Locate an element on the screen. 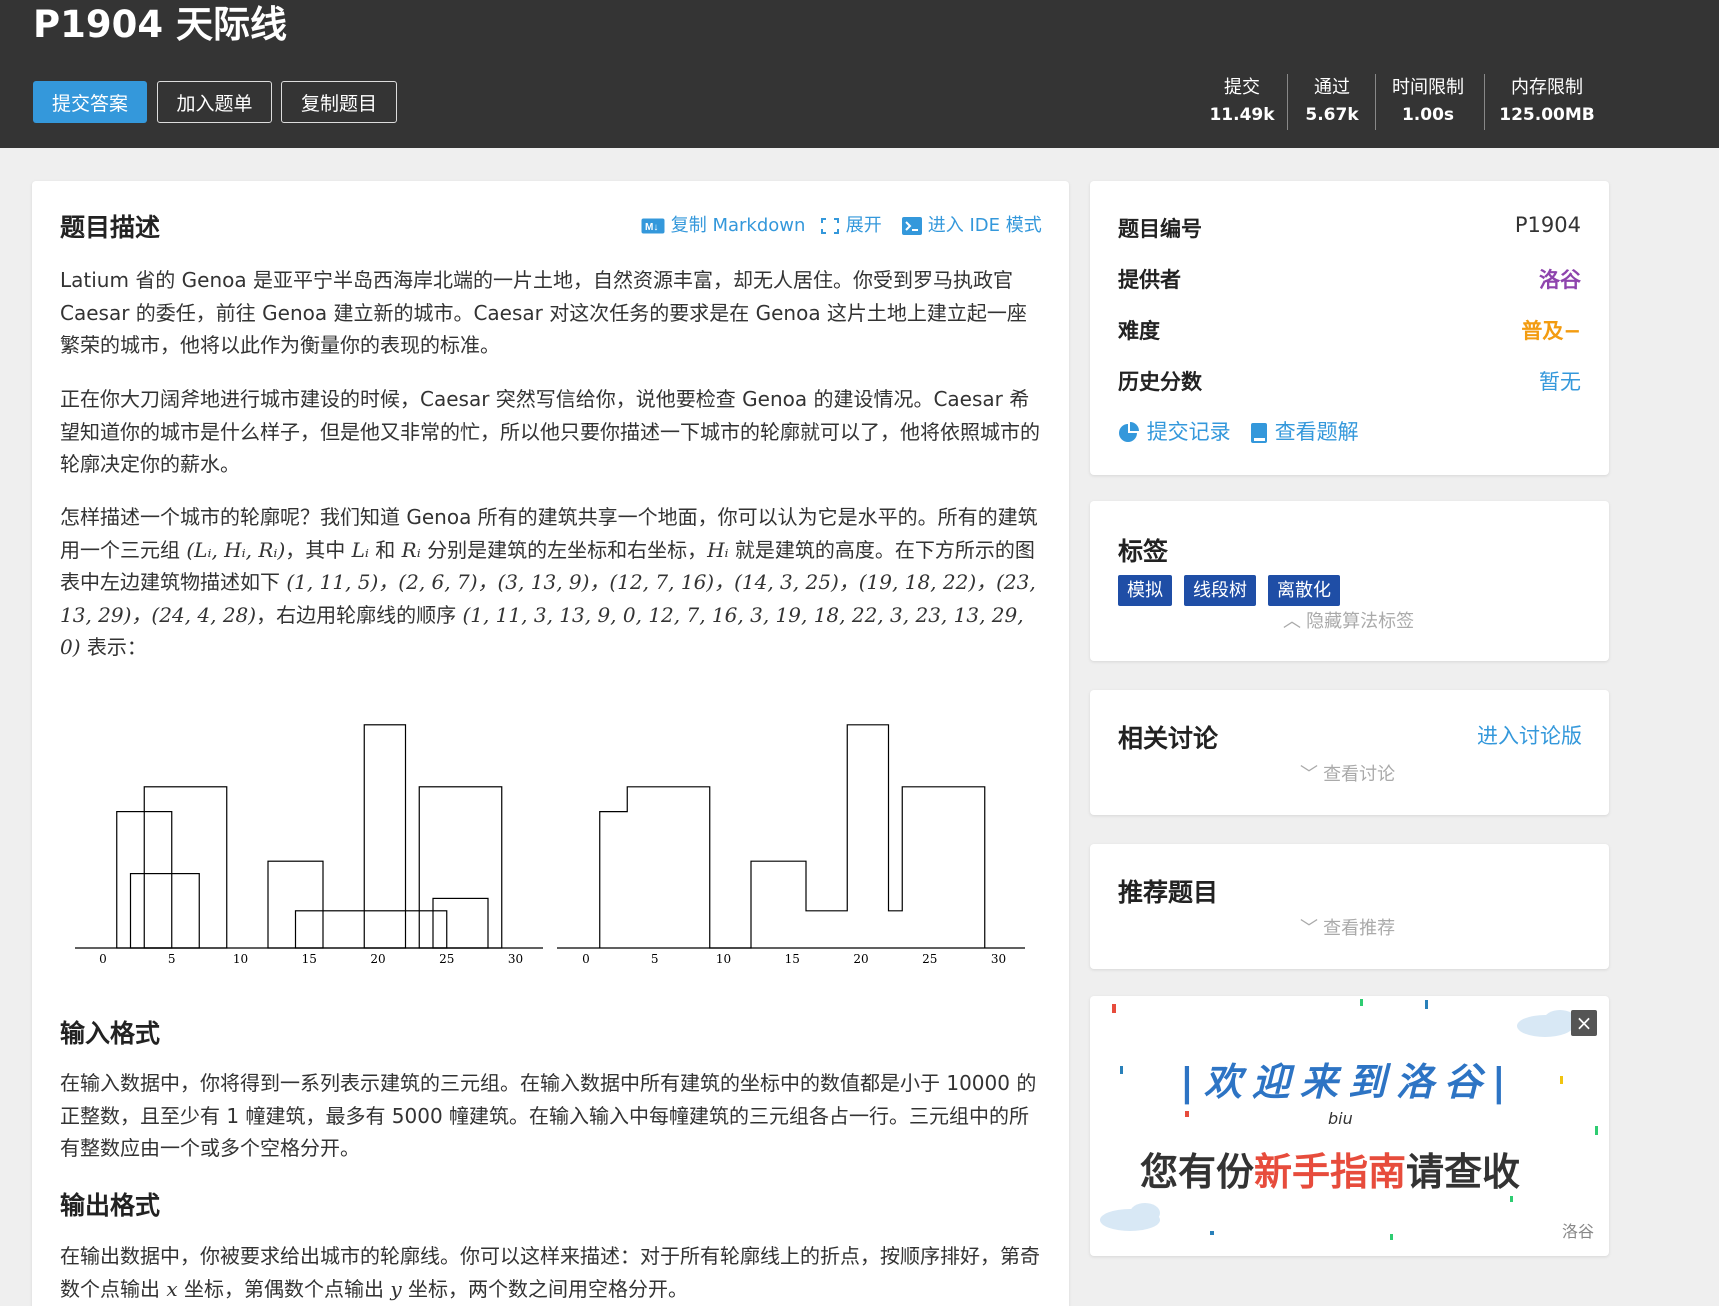 The image size is (1719, 1306). ad-text-highlight: 新手指南 is located at coordinates (1330, 1172).